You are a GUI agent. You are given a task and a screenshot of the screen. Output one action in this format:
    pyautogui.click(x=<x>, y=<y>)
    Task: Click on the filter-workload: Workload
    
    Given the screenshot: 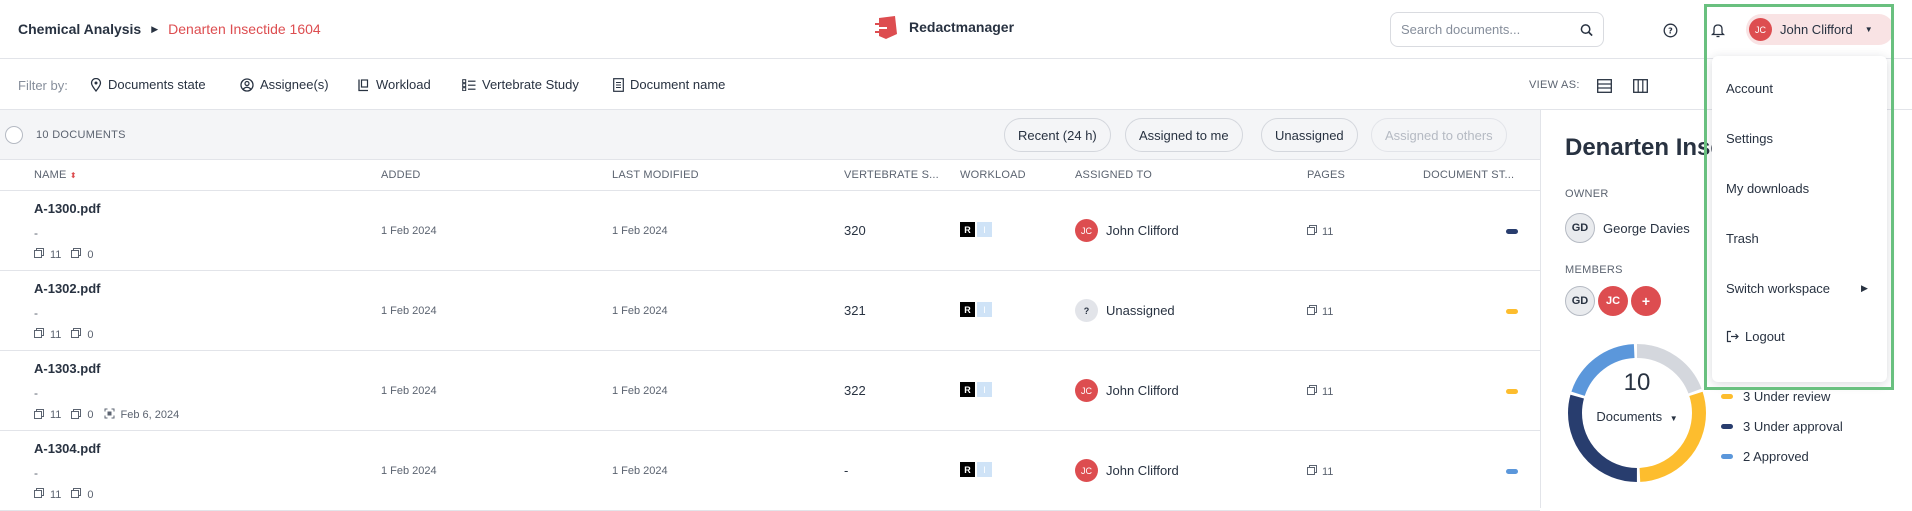 What is the action you would take?
    pyautogui.click(x=394, y=84)
    